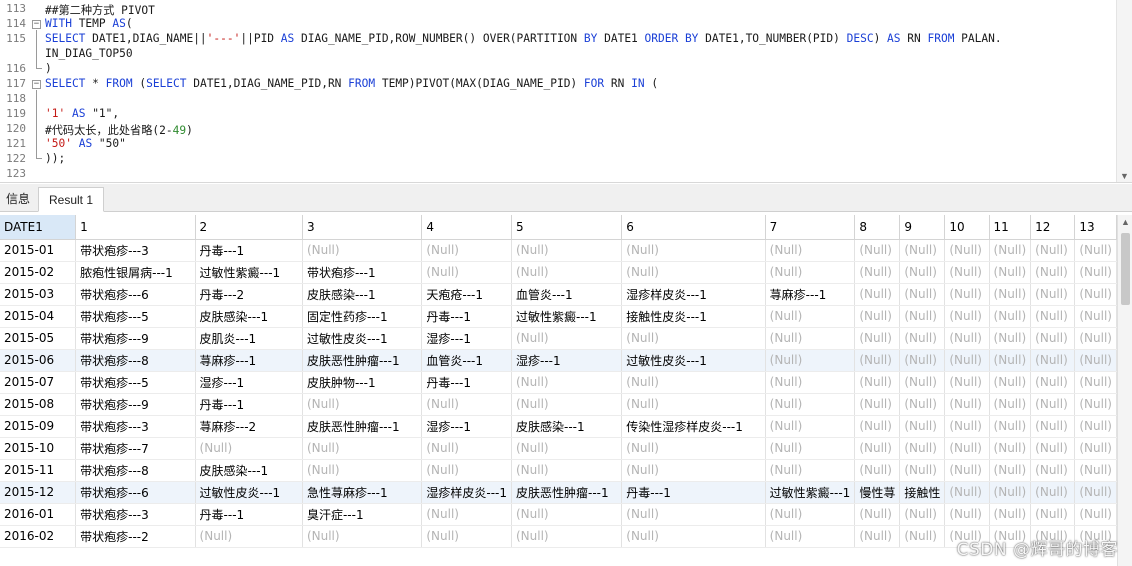  Describe the element at coordinates (567, 492) in the screenshot. I see `table-cell: 皮肤恶性肿瘤---1` at that location.